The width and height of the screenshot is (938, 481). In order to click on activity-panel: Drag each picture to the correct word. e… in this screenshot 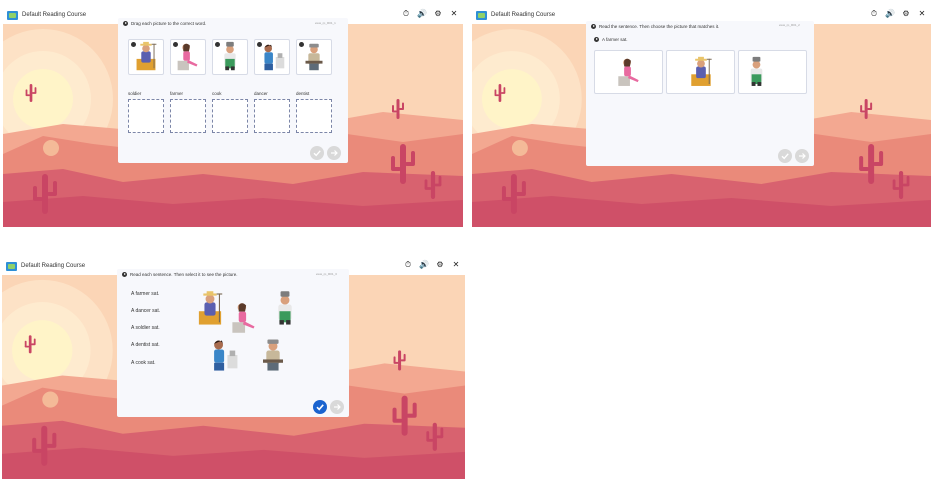, I will do `click(233, 90)`.